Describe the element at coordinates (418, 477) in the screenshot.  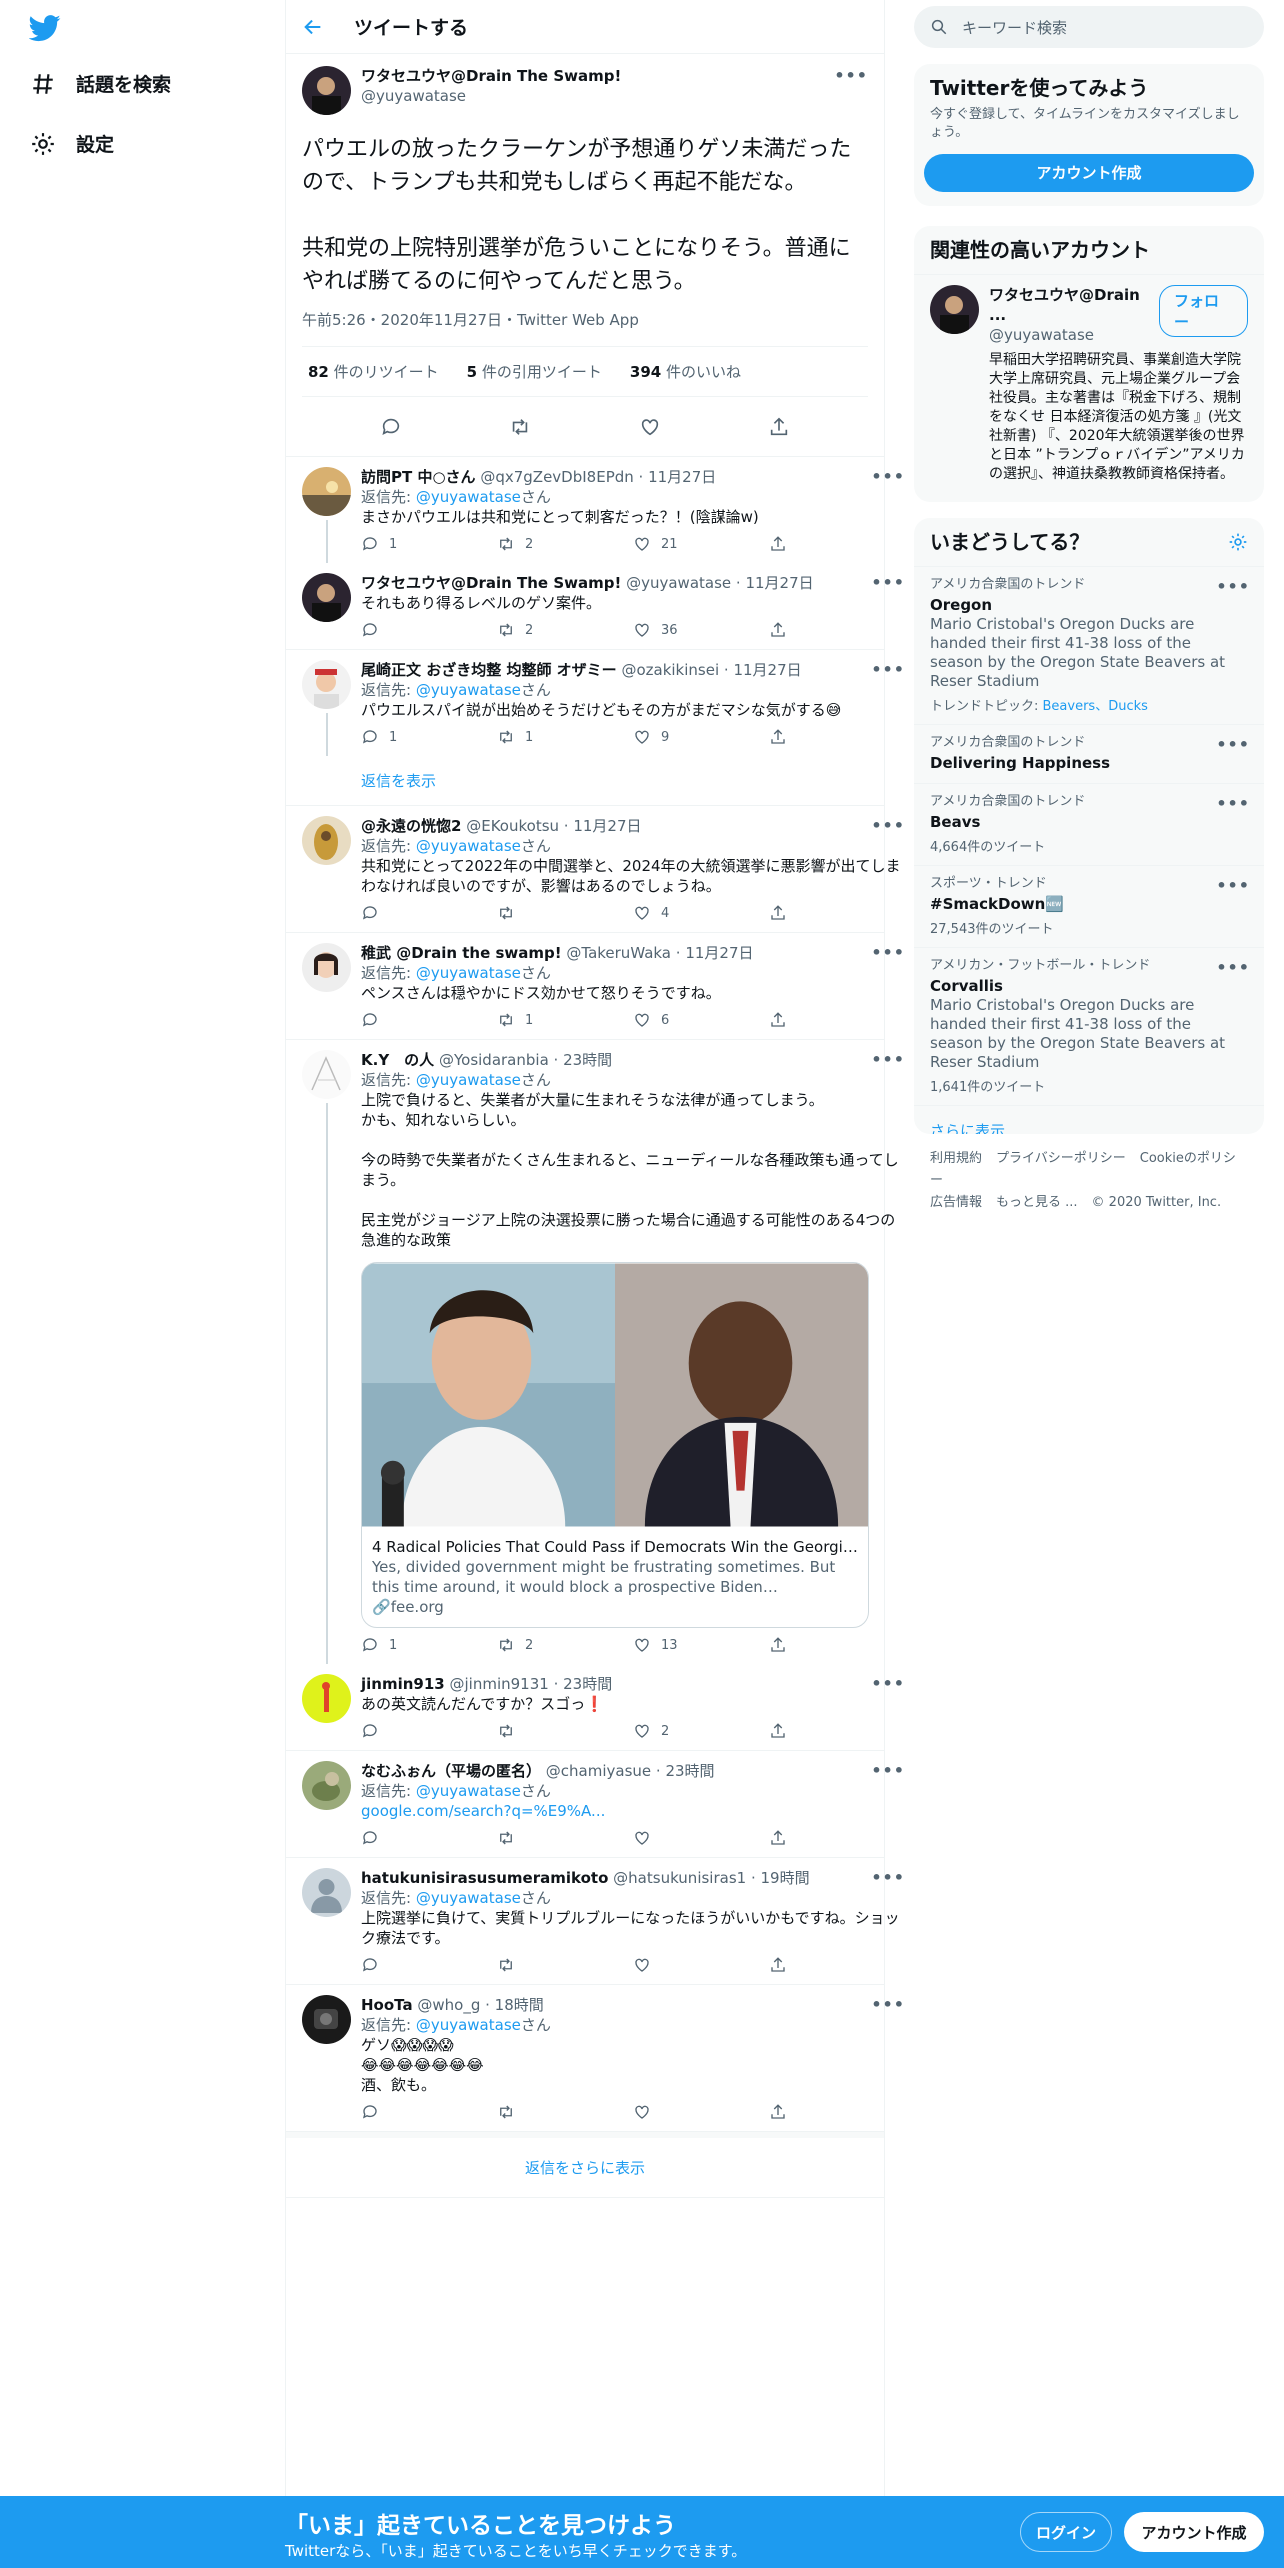
I see `reply-author-name: 訪問PT 中○さん` at that location.